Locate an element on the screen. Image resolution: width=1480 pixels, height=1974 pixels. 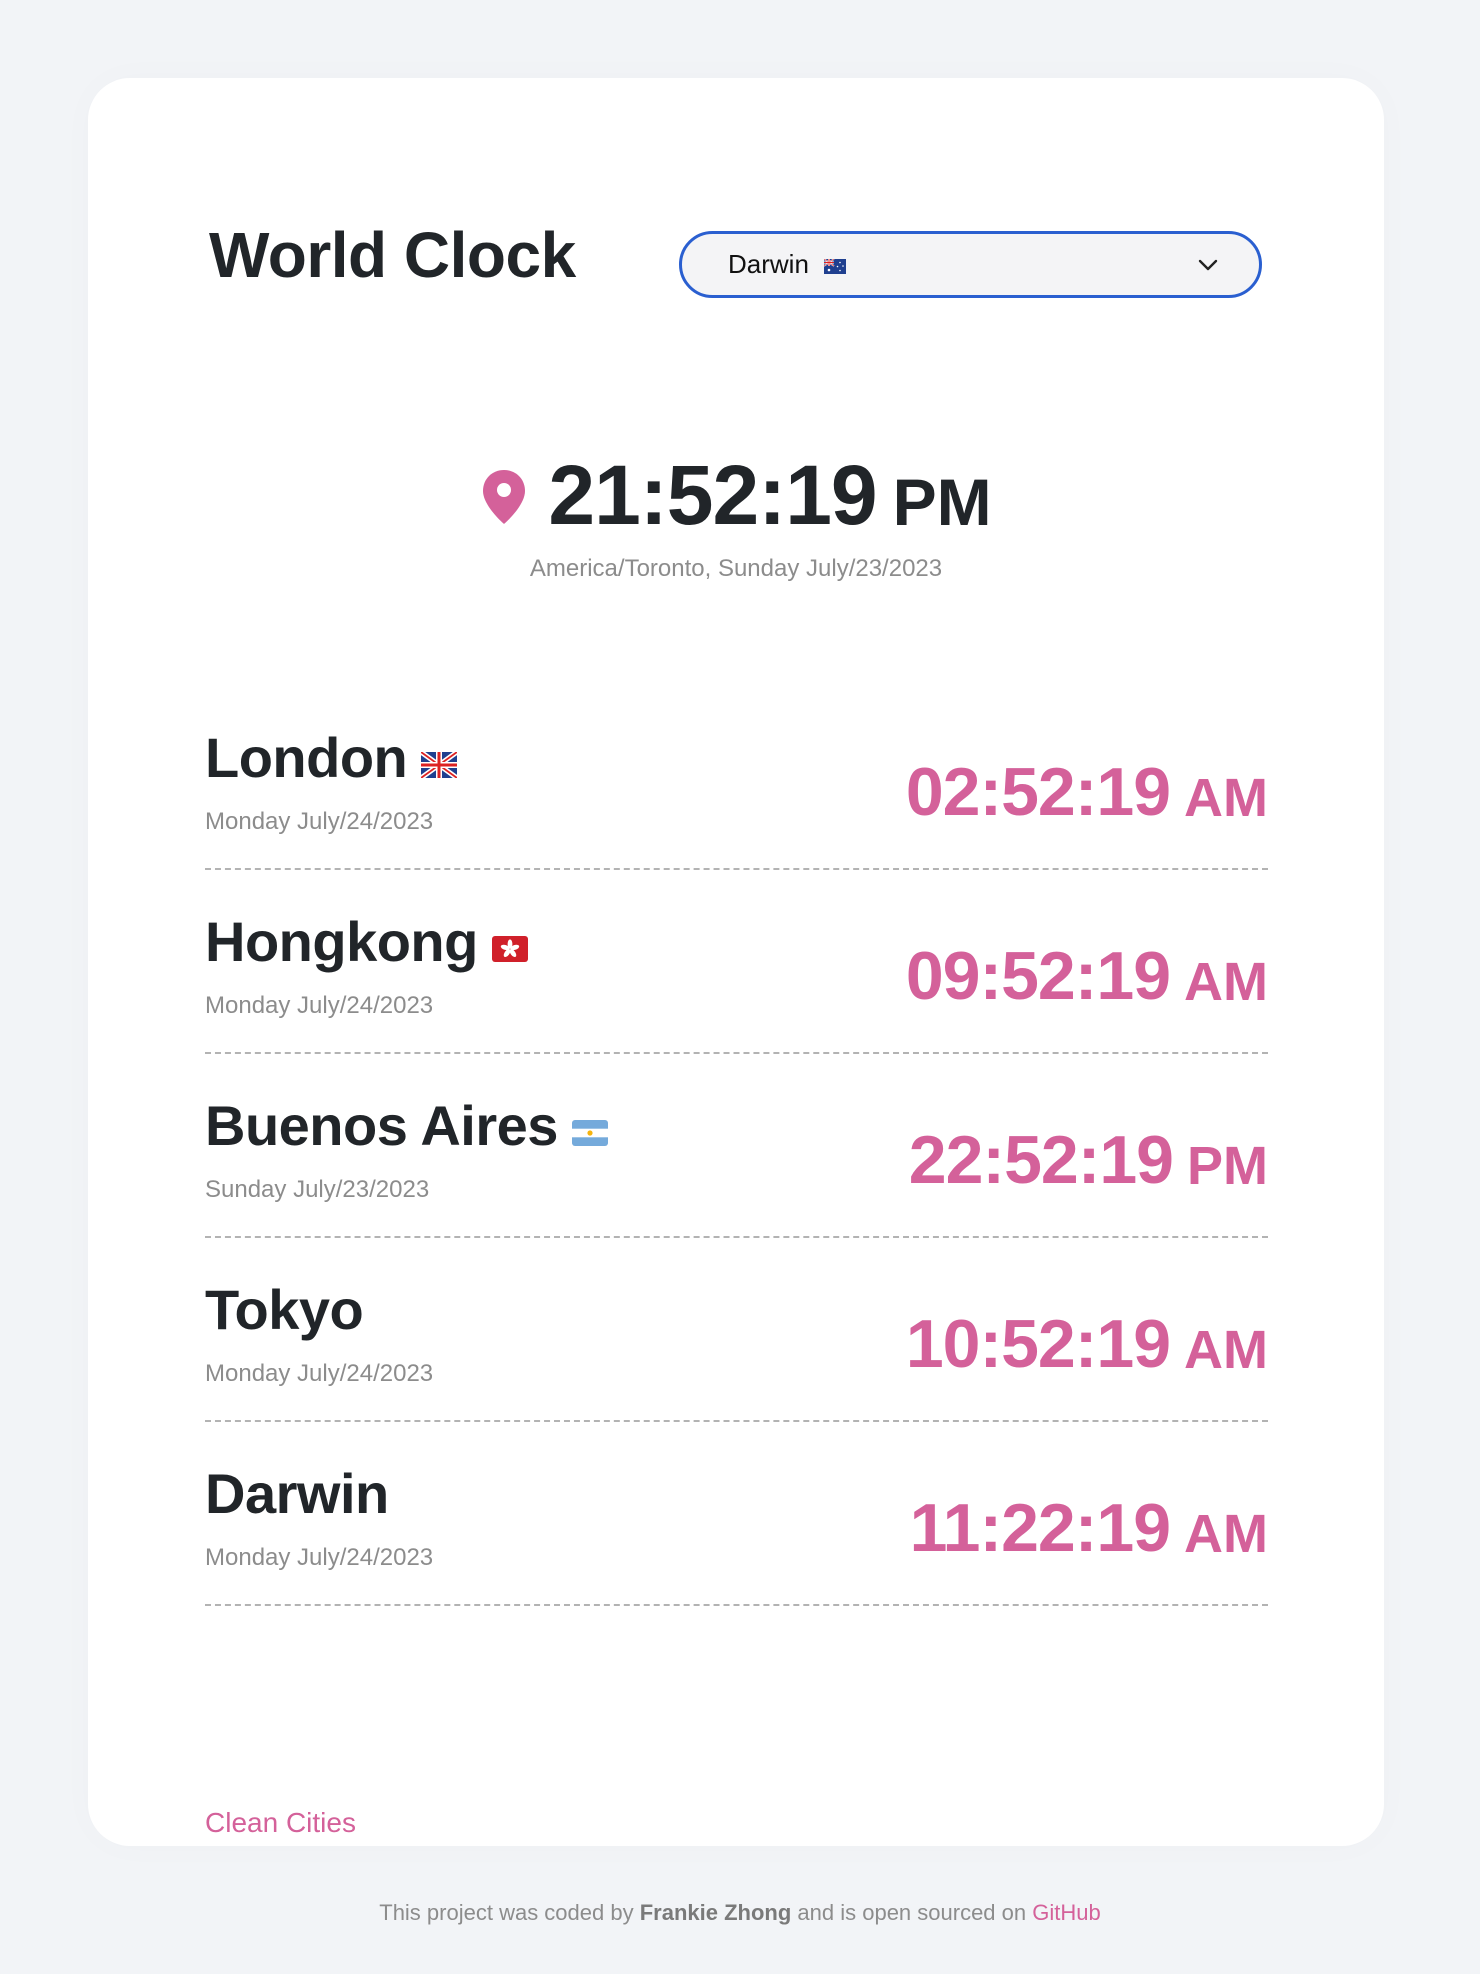
city-time: 10:52:19 is located at coordinates (1038, 1344).